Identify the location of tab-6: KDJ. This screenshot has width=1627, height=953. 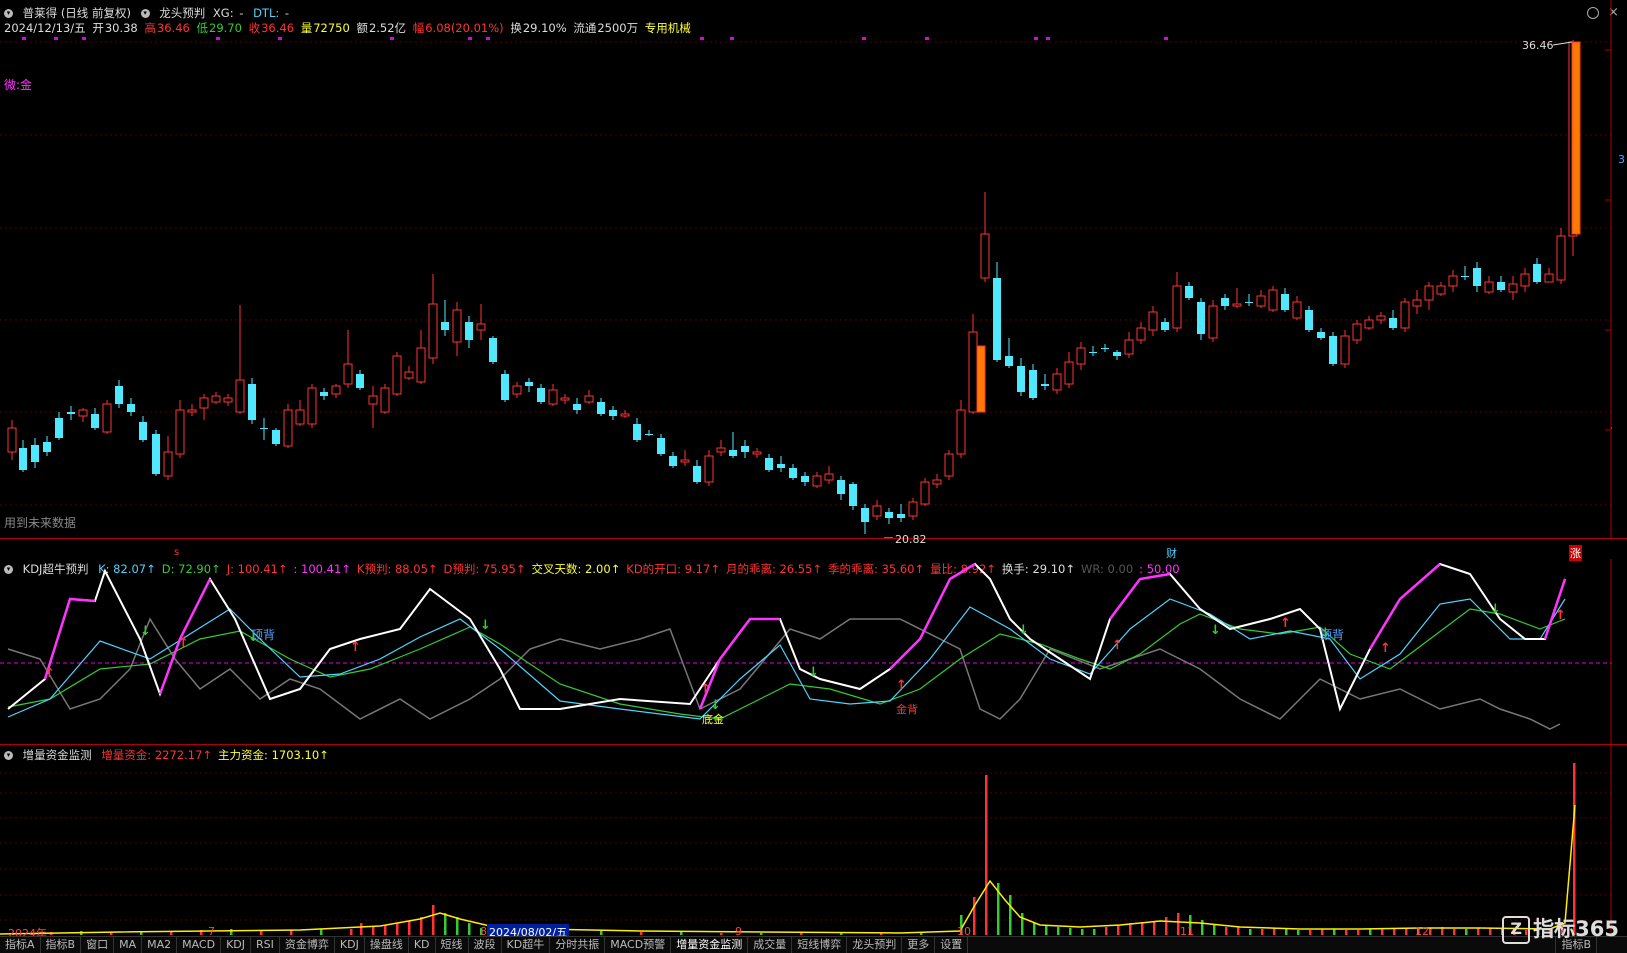
(236, 945).